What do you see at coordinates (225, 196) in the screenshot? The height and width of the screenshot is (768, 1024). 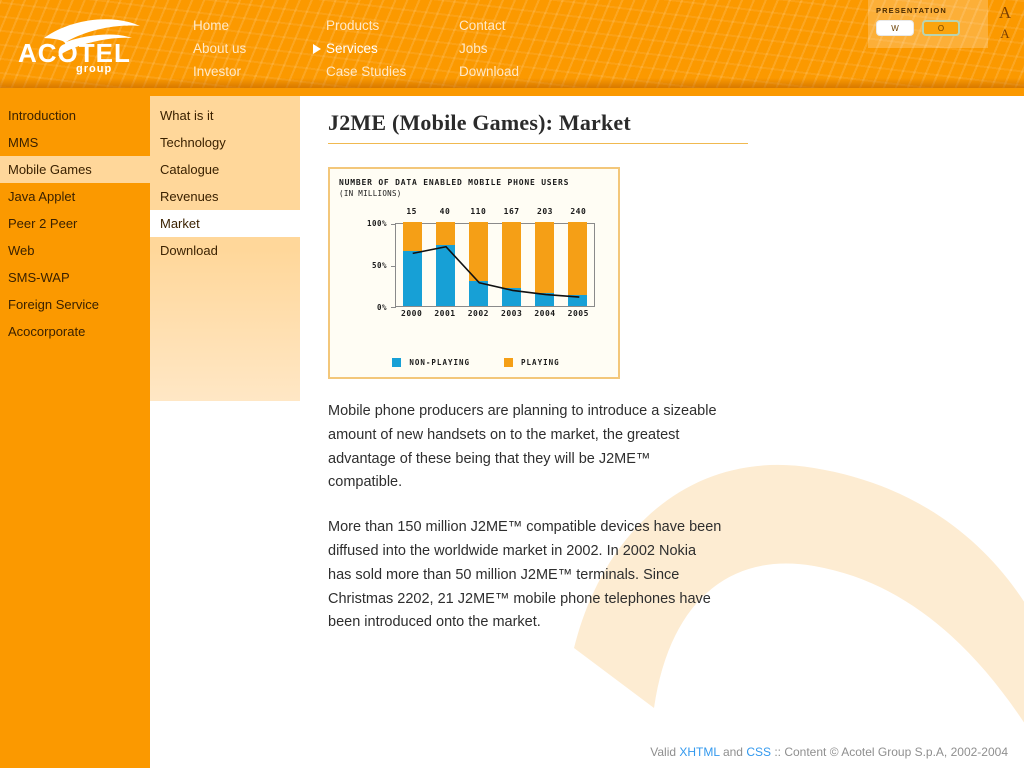 I see `subnav-item-revenues: Revenues` at bounding box center [225, 196].